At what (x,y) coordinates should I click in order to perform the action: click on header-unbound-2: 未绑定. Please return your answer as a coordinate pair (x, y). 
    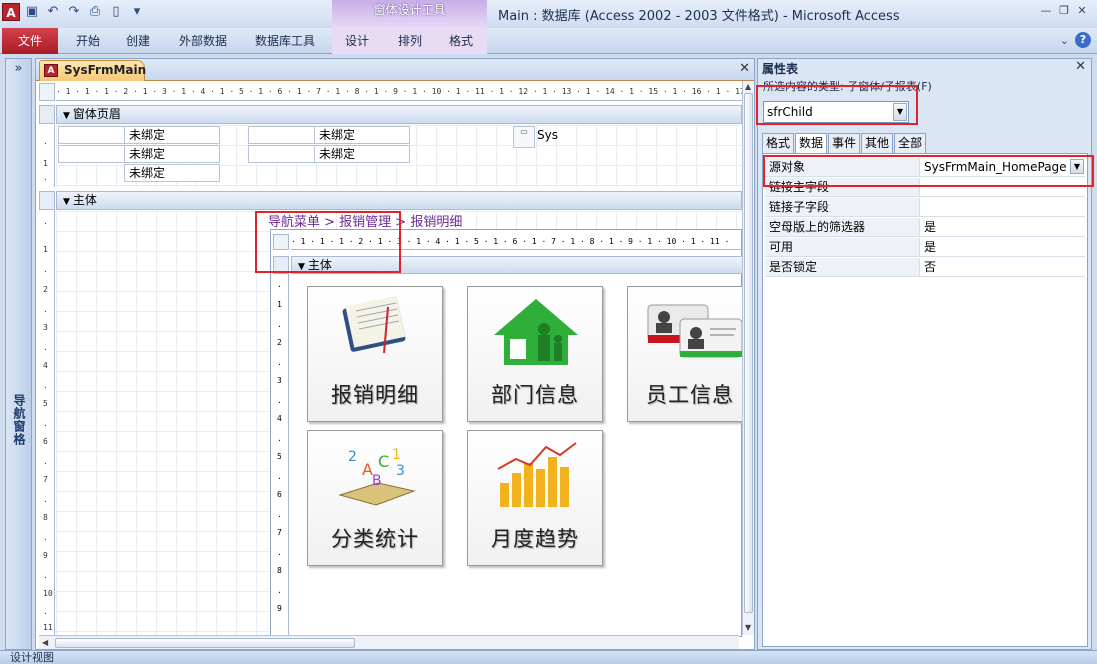
    Looking at the image, I should click on (172, 154).